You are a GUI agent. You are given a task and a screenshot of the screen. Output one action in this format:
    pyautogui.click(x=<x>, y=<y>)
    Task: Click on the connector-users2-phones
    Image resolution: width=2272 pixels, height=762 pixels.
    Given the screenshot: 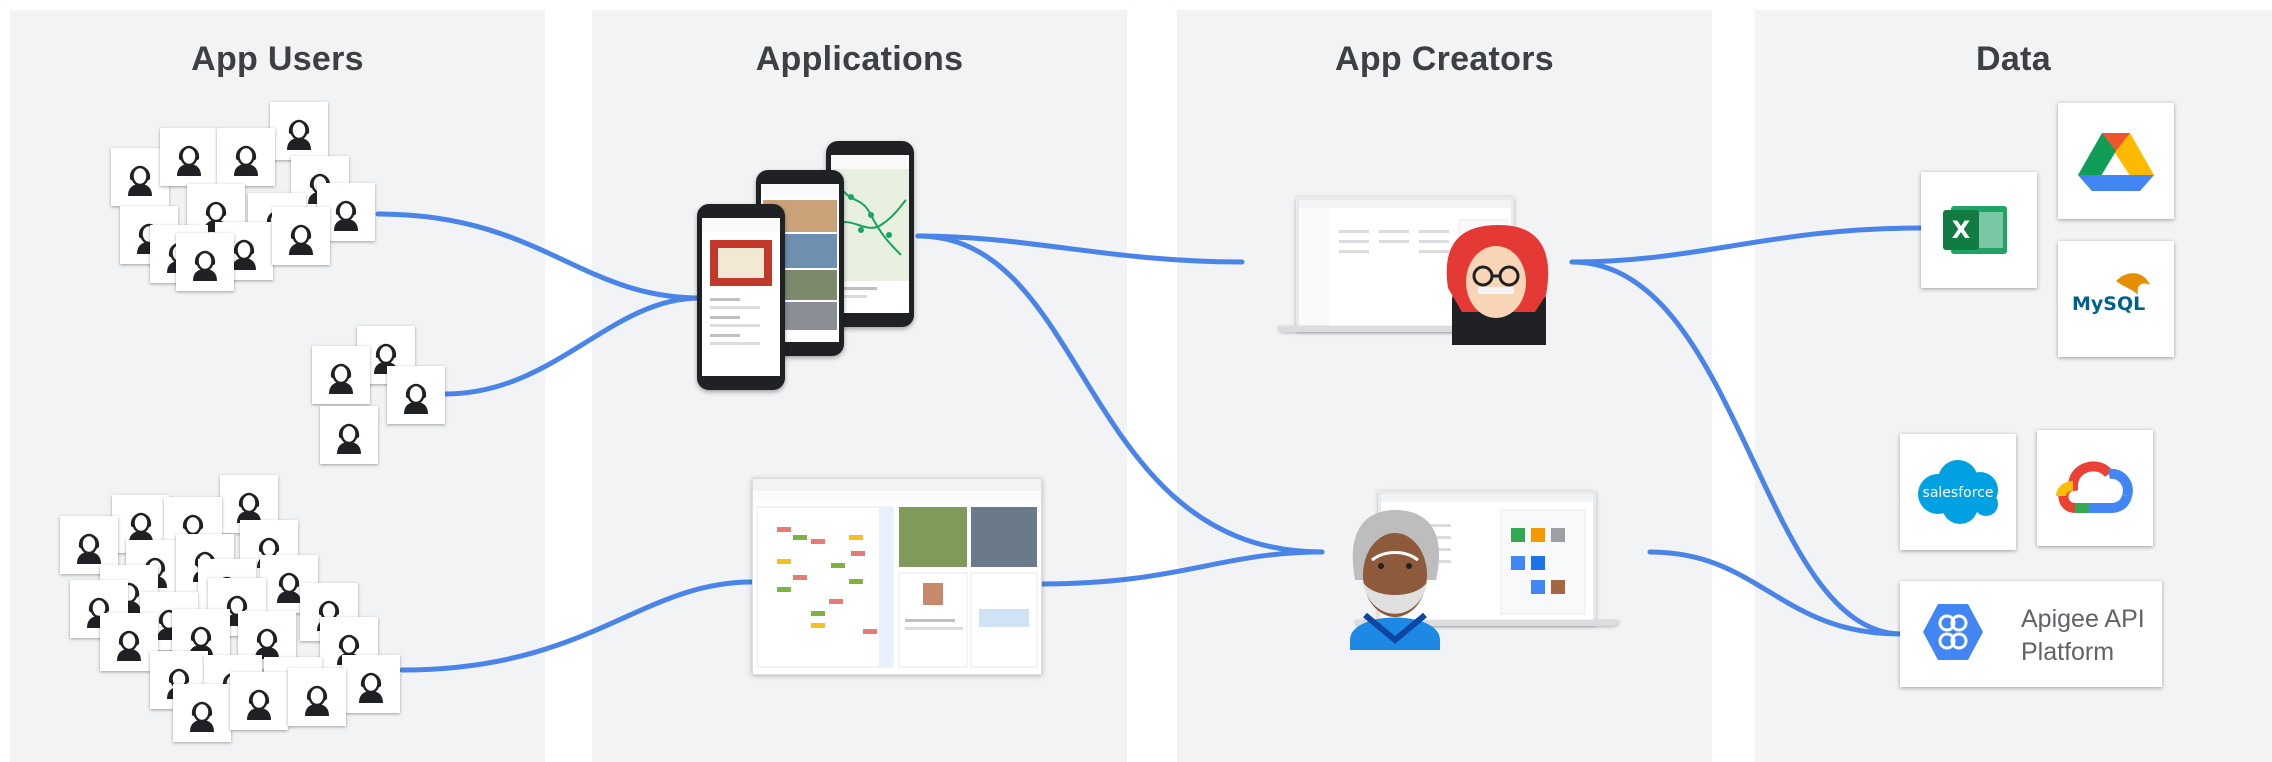 What is the action you would take?
    pyautogui.click(x=572, y=346)
    